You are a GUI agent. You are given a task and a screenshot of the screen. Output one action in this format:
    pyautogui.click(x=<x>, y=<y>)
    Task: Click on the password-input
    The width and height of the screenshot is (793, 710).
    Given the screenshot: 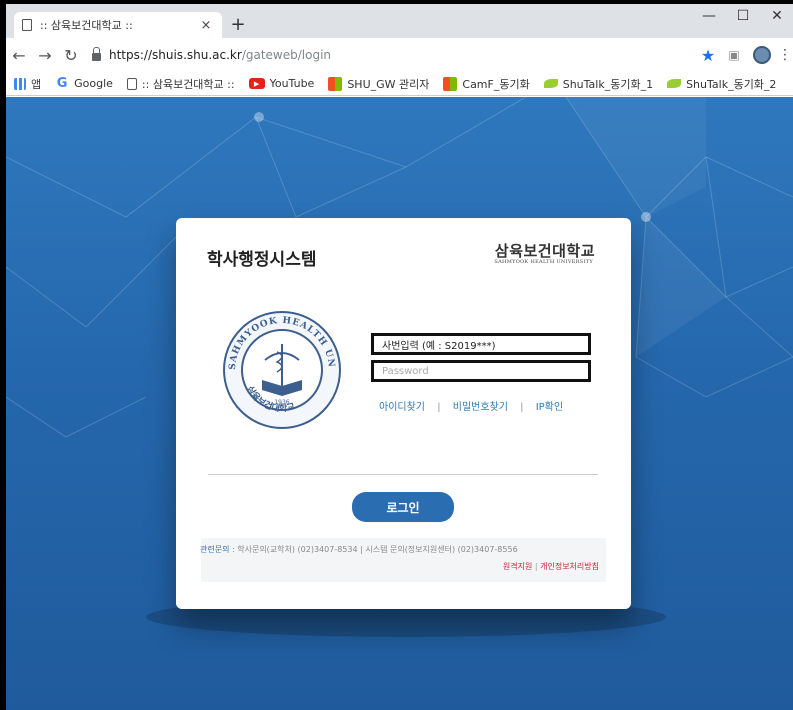 What is the action you would take?
    pyautogui.click(x=481, y=371)
    